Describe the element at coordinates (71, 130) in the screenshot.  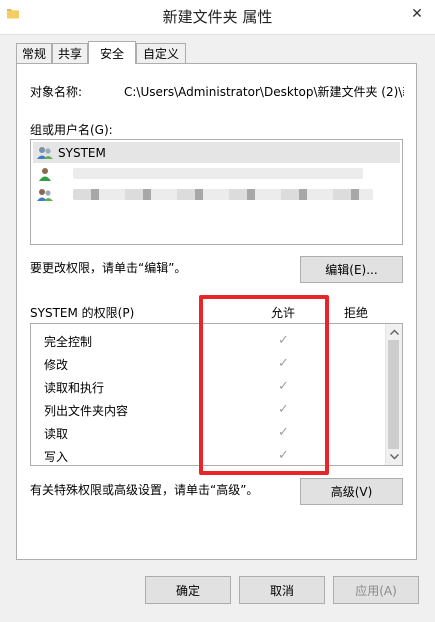
I see `group-list-label: 组或用户名(G):` at that location.